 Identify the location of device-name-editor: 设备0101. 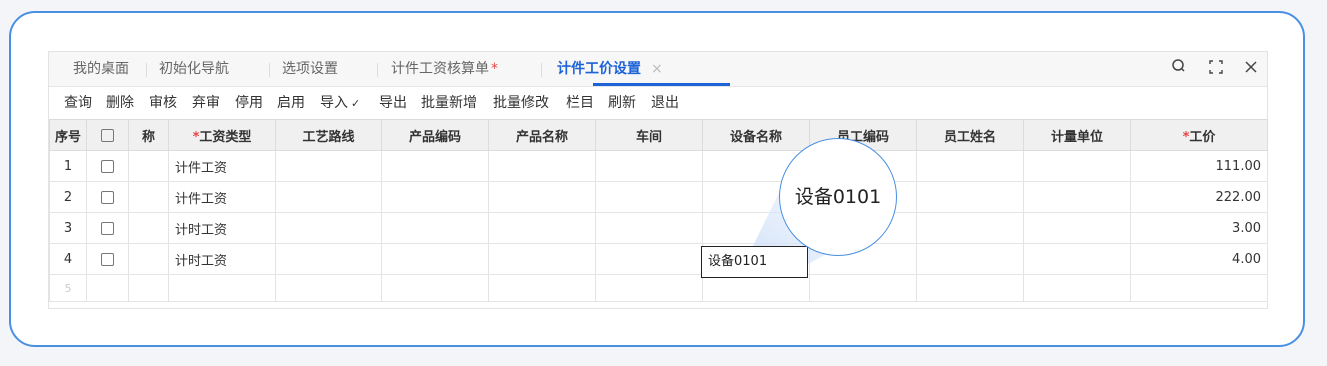
(754, 262).